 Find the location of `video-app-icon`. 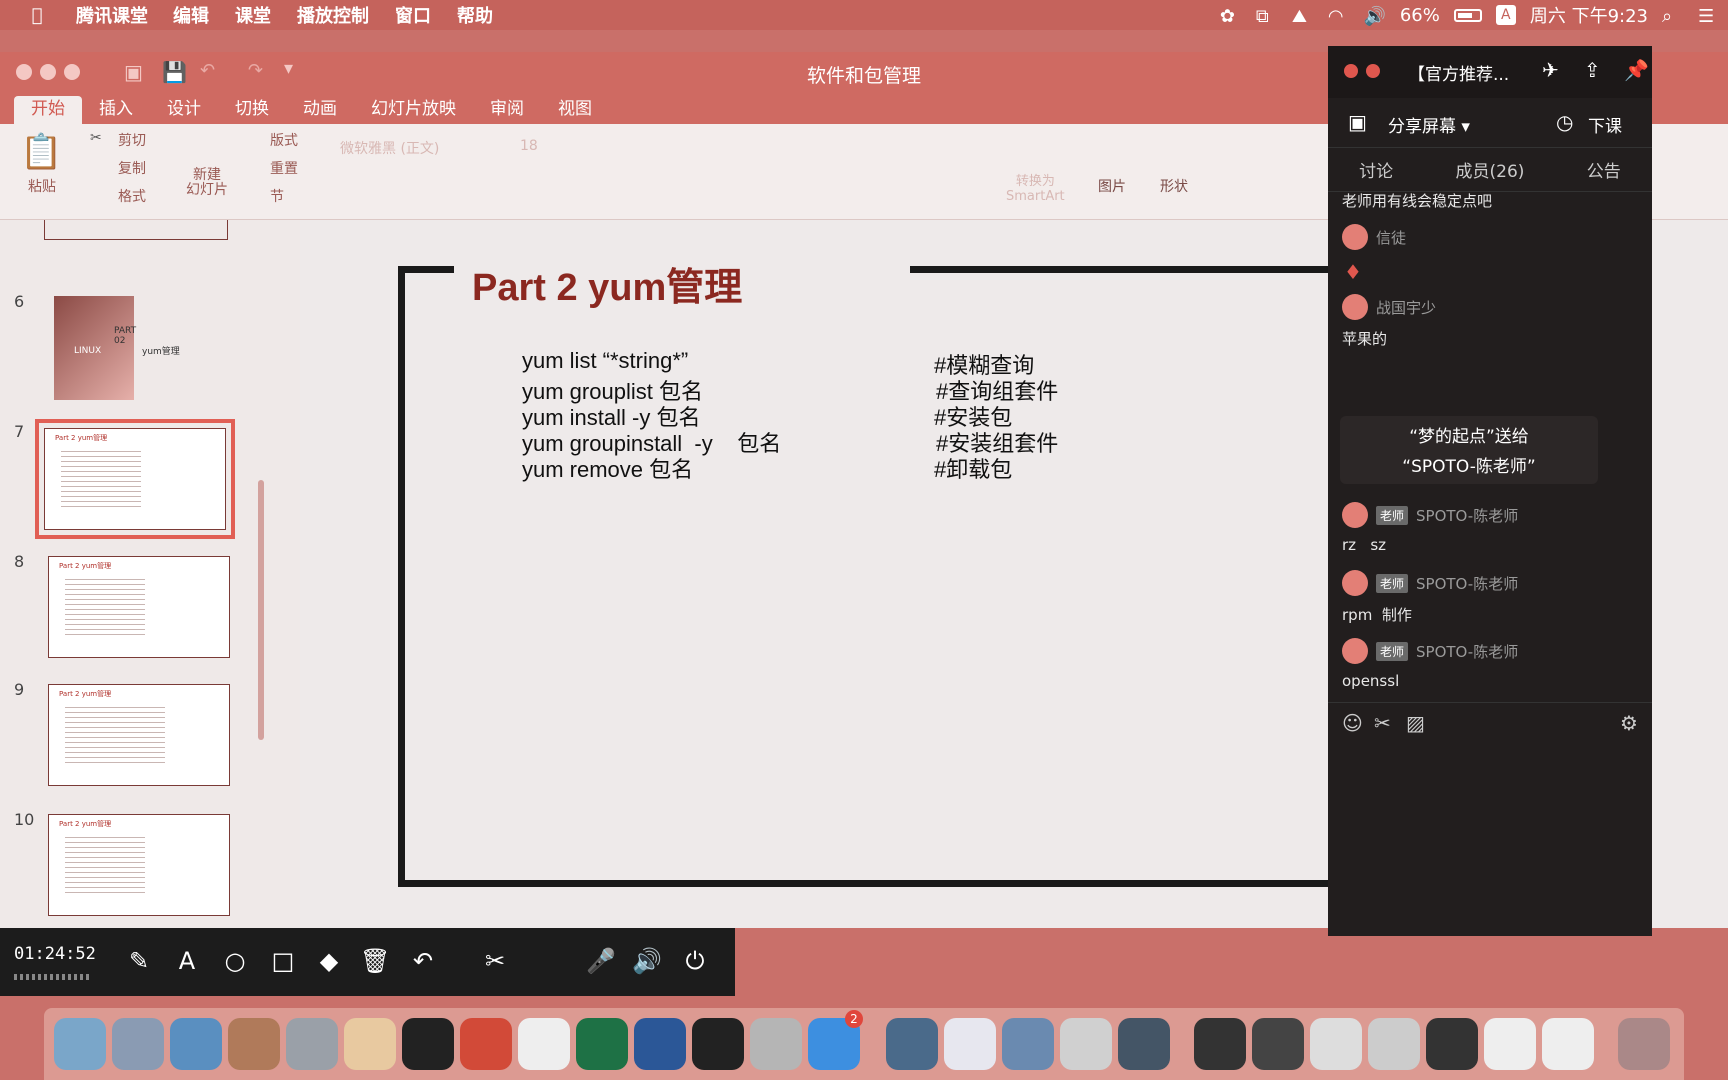

video-app-icon is located at coordinates (1028, 1044).